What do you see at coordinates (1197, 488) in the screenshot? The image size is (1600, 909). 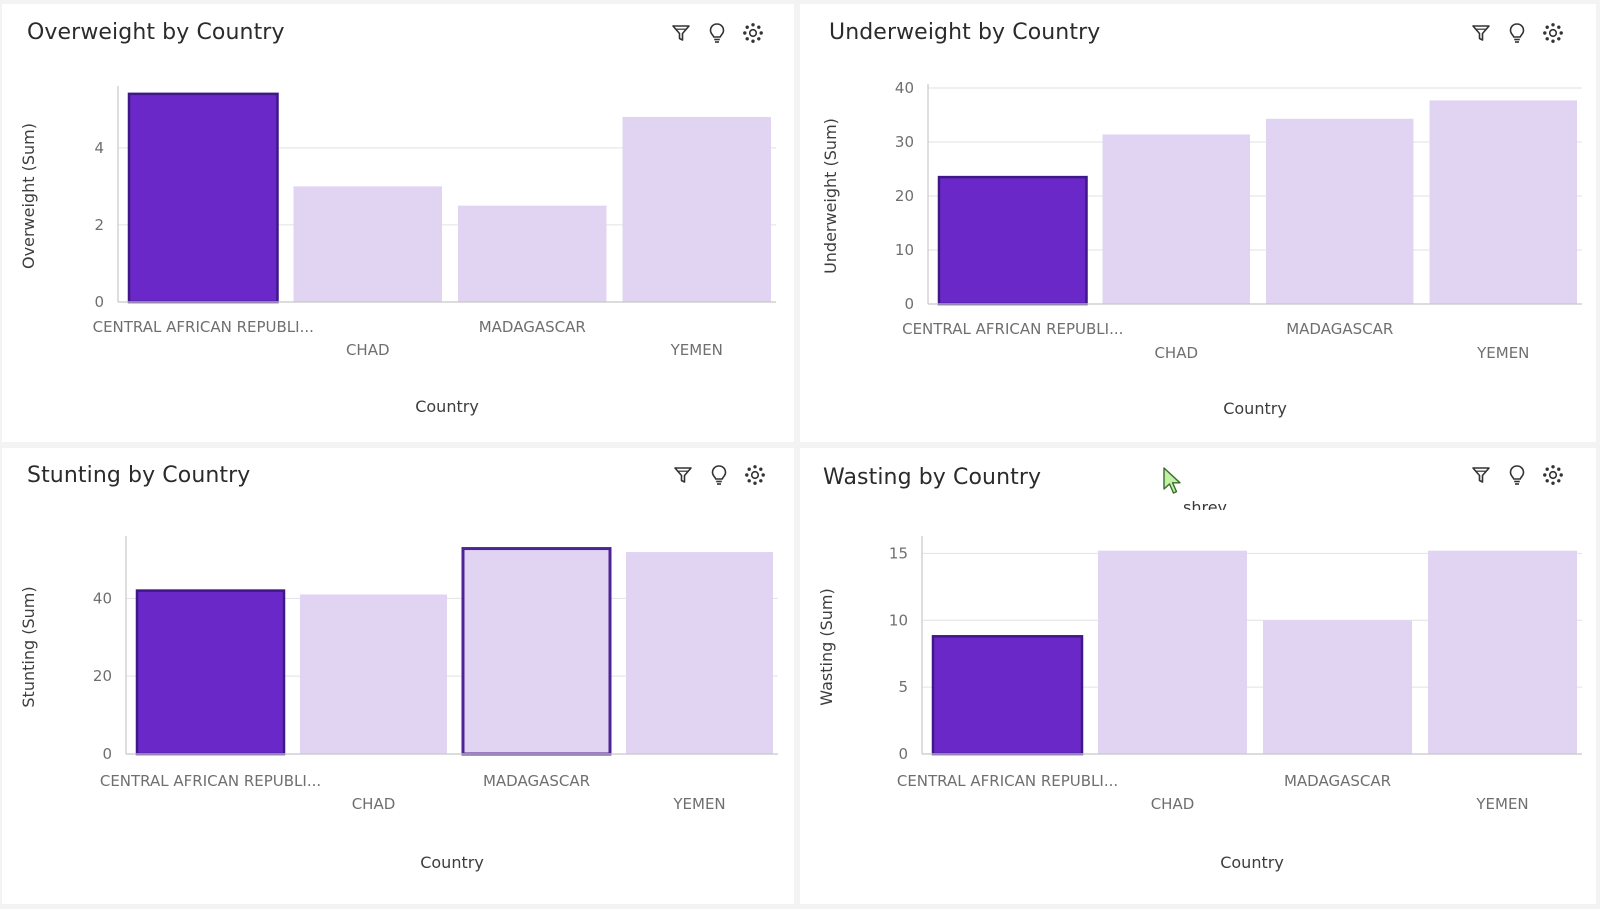 I see `mouse-cursor: shrey` at bounding box center [1197, 488].